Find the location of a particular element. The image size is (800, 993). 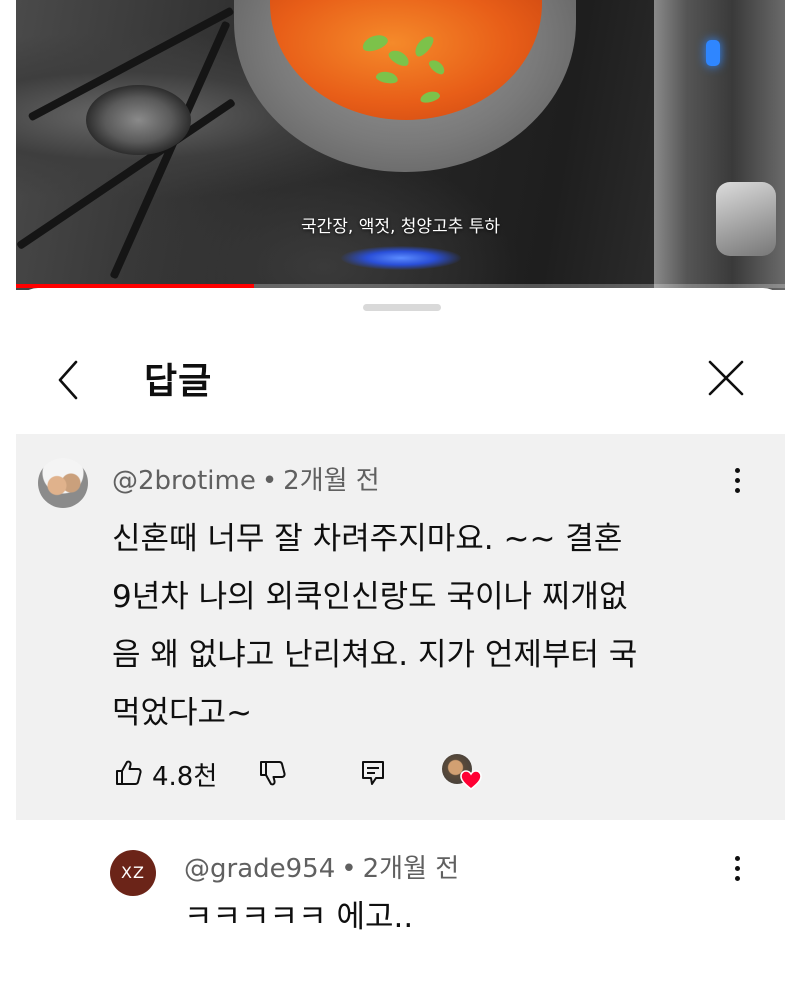

reply-text: ㅋㅋㅋㅋㅋ 에고.. is located at coordinates (299, 917).